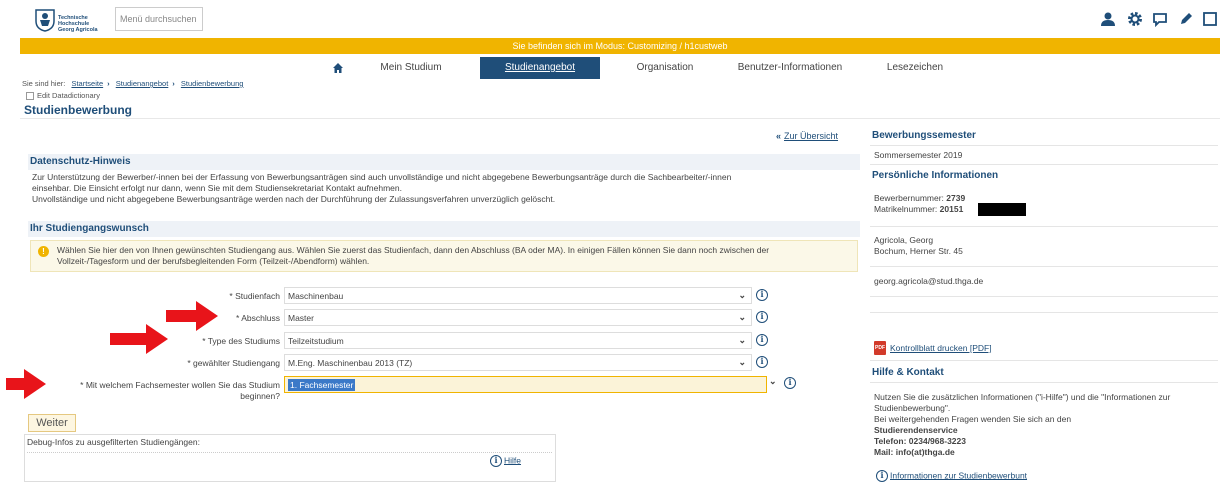 The height and width of the screenshot is (482, 1220). I want to click on personal-info-title: Persönliche Informationen, so click(935, 175).